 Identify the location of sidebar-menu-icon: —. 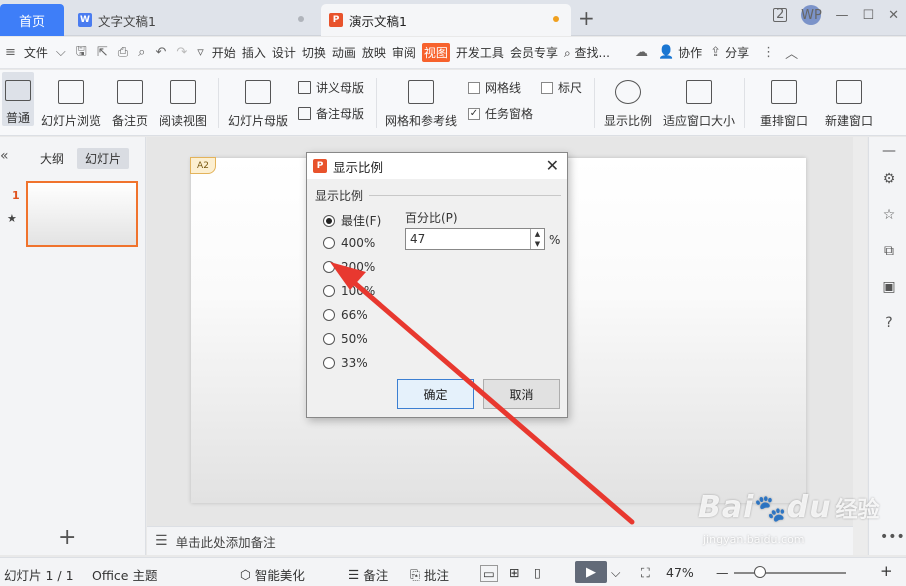
(889, 151).